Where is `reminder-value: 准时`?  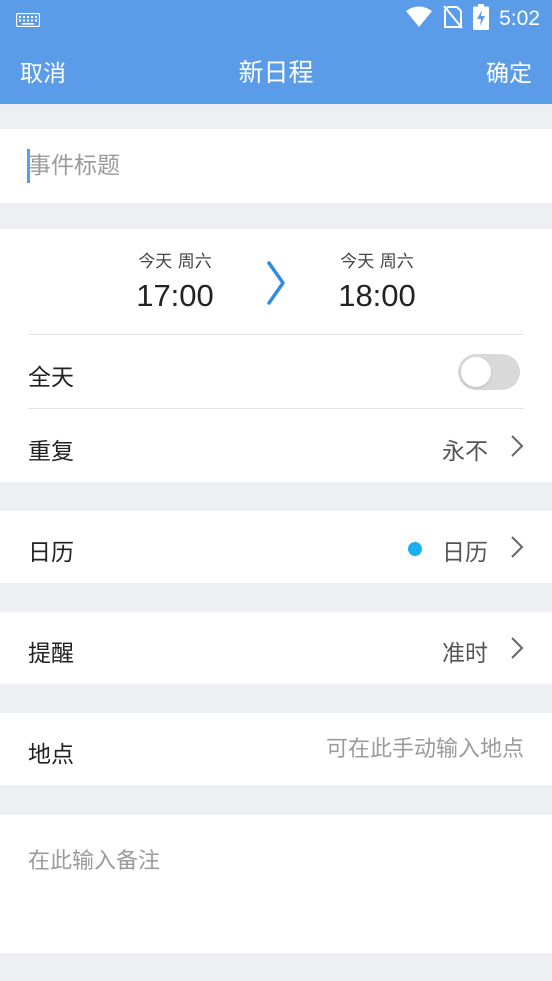
reminder-value: 准时 is located at coordinates (465, 654).